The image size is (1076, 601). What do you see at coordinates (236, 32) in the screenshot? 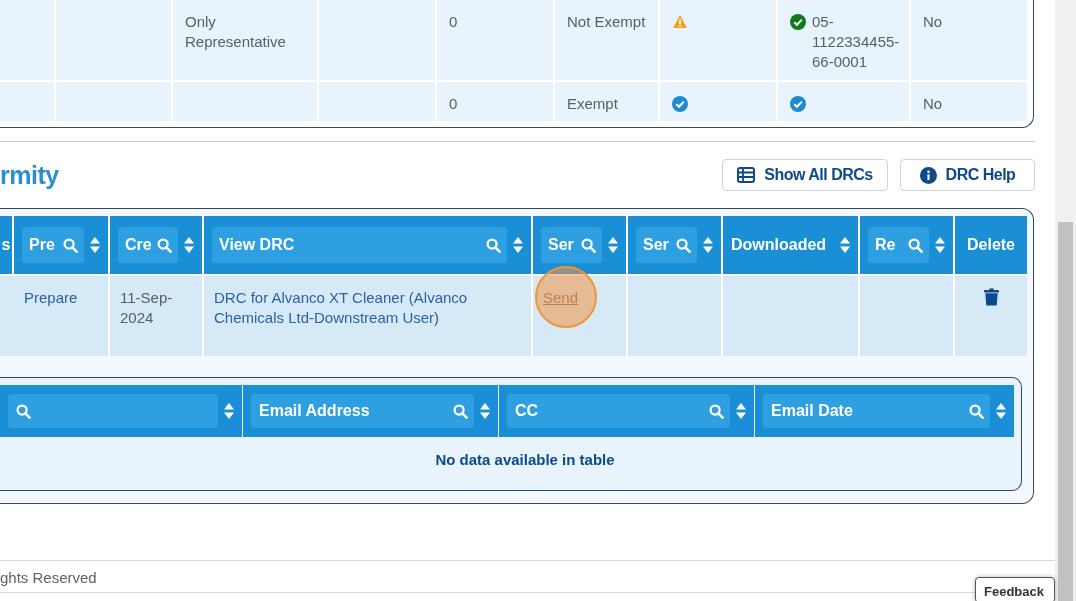
I see `cell-text: Only Representative` at bounding box center [236, 32].